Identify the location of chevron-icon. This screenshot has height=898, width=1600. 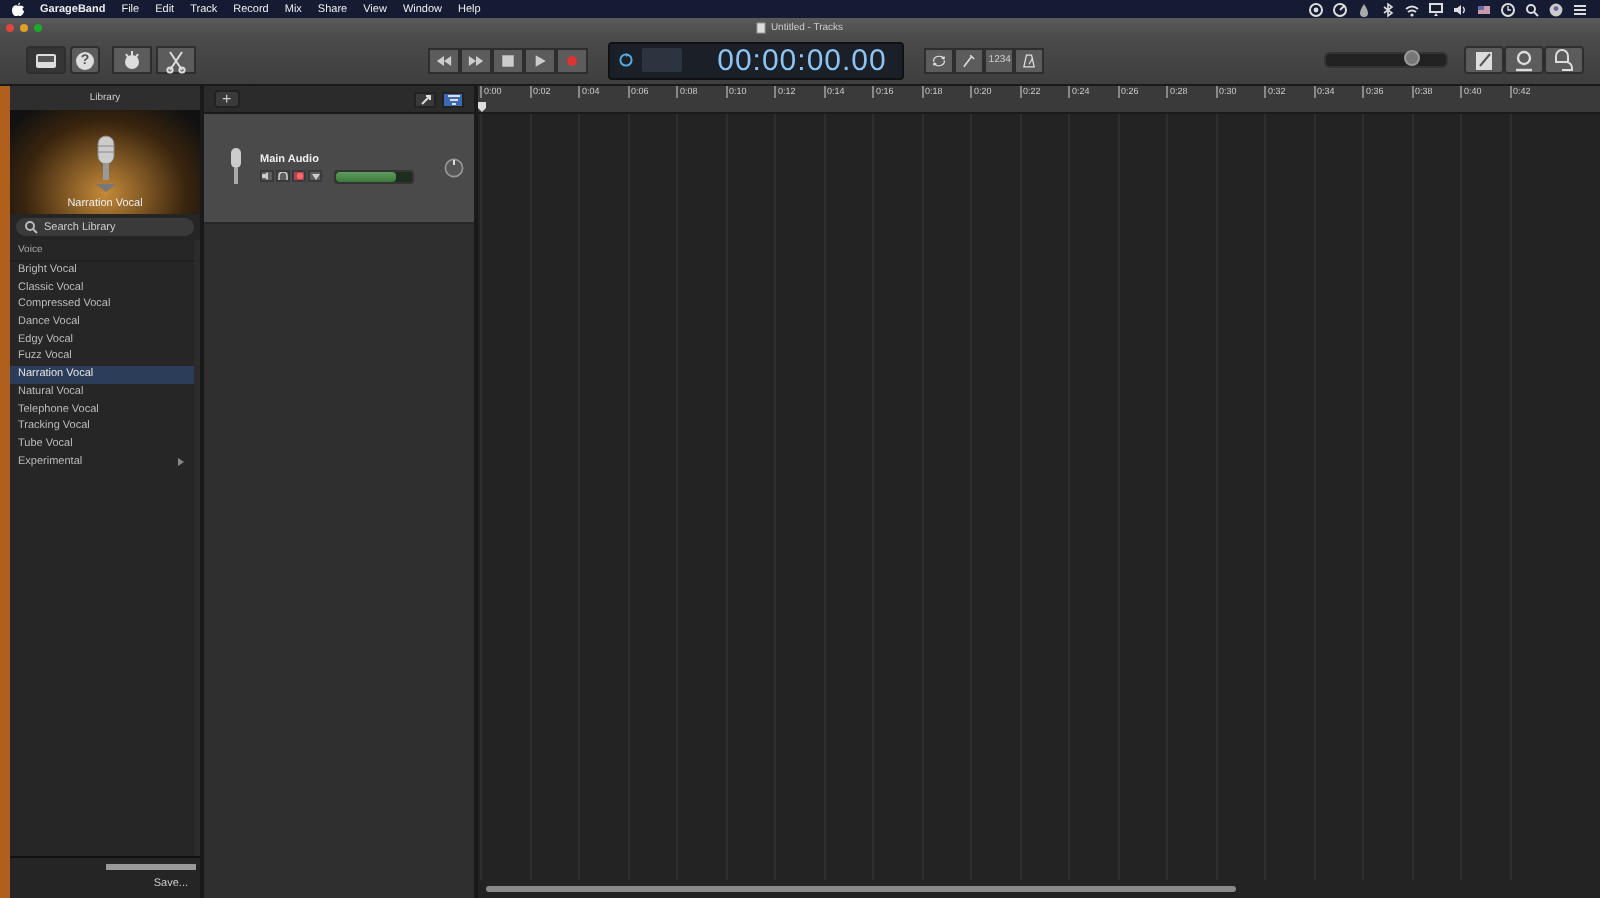
(181, 461).